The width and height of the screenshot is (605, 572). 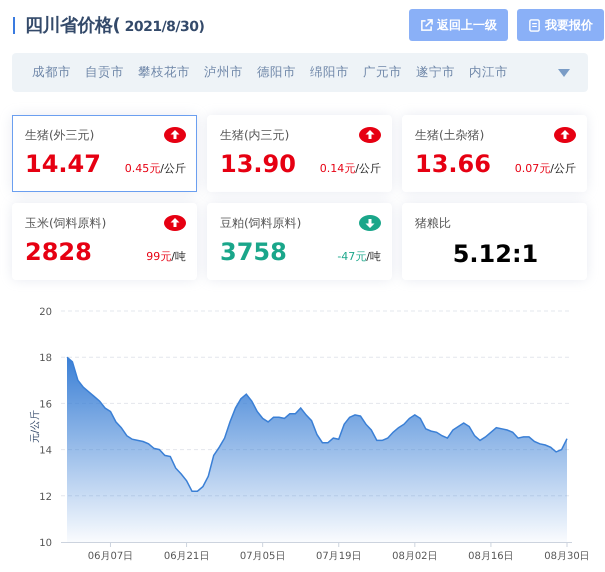 What do you see at coordinates (545, 168) in the screenshot?
I see `price-change: 0.07元/公斤` at bounding box center [545, 168].